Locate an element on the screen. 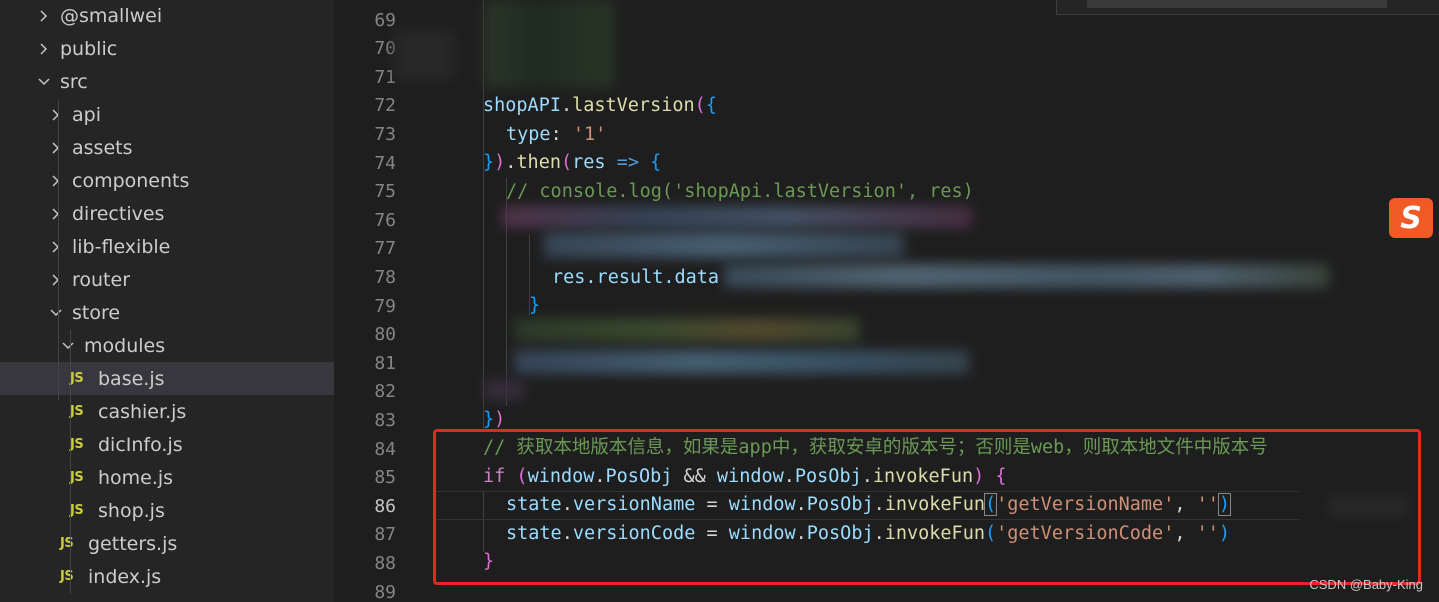 The width and height of the screenshot is (1439, 602). line-number: 69 is located at coordinates (385, 20).